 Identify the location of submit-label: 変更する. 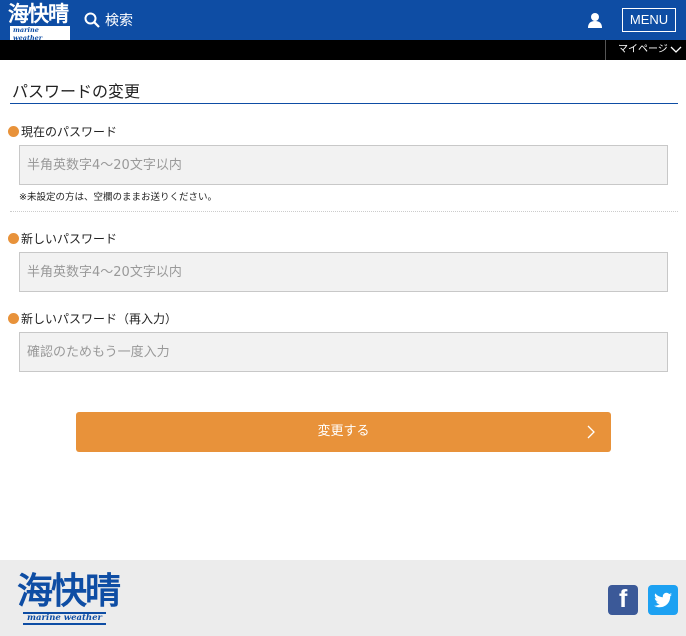
(343, 431).